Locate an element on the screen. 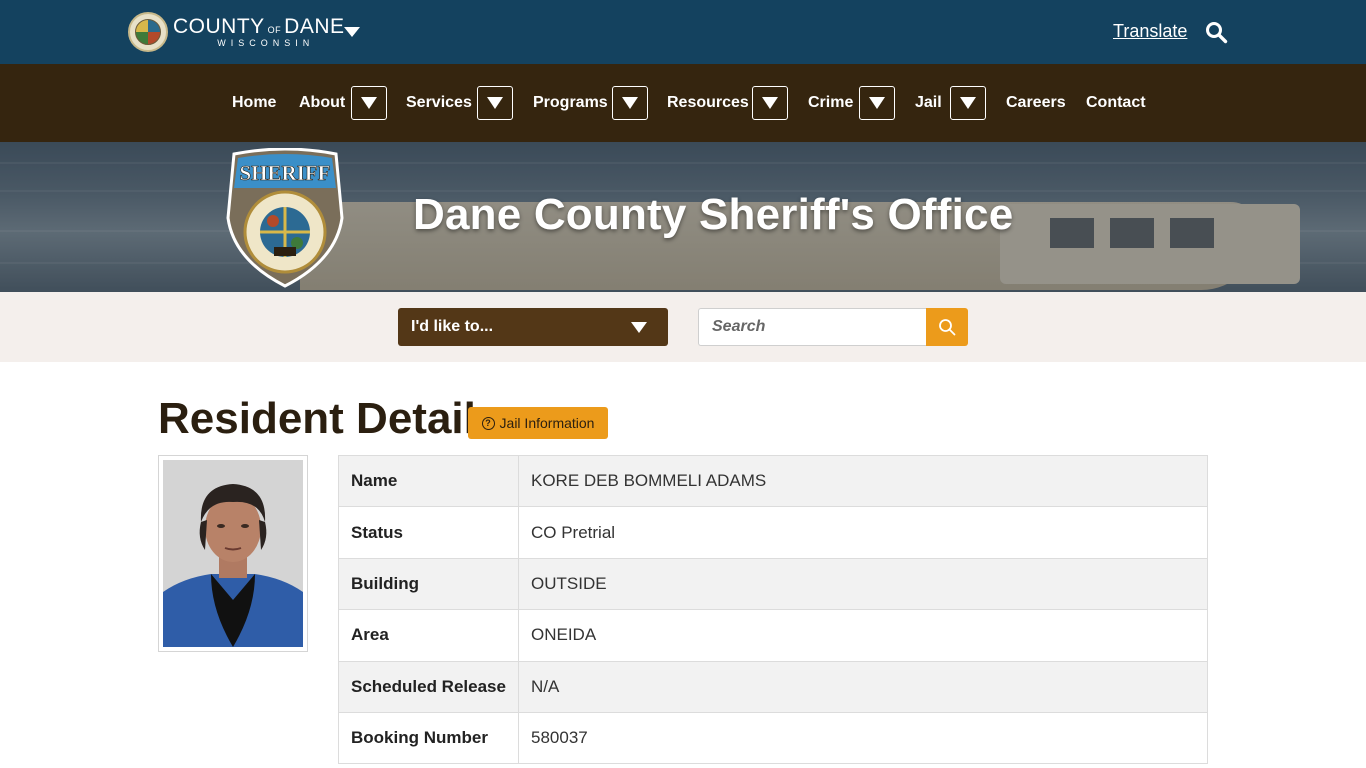  nav-item-about: About is located at coordinates (322, 103).